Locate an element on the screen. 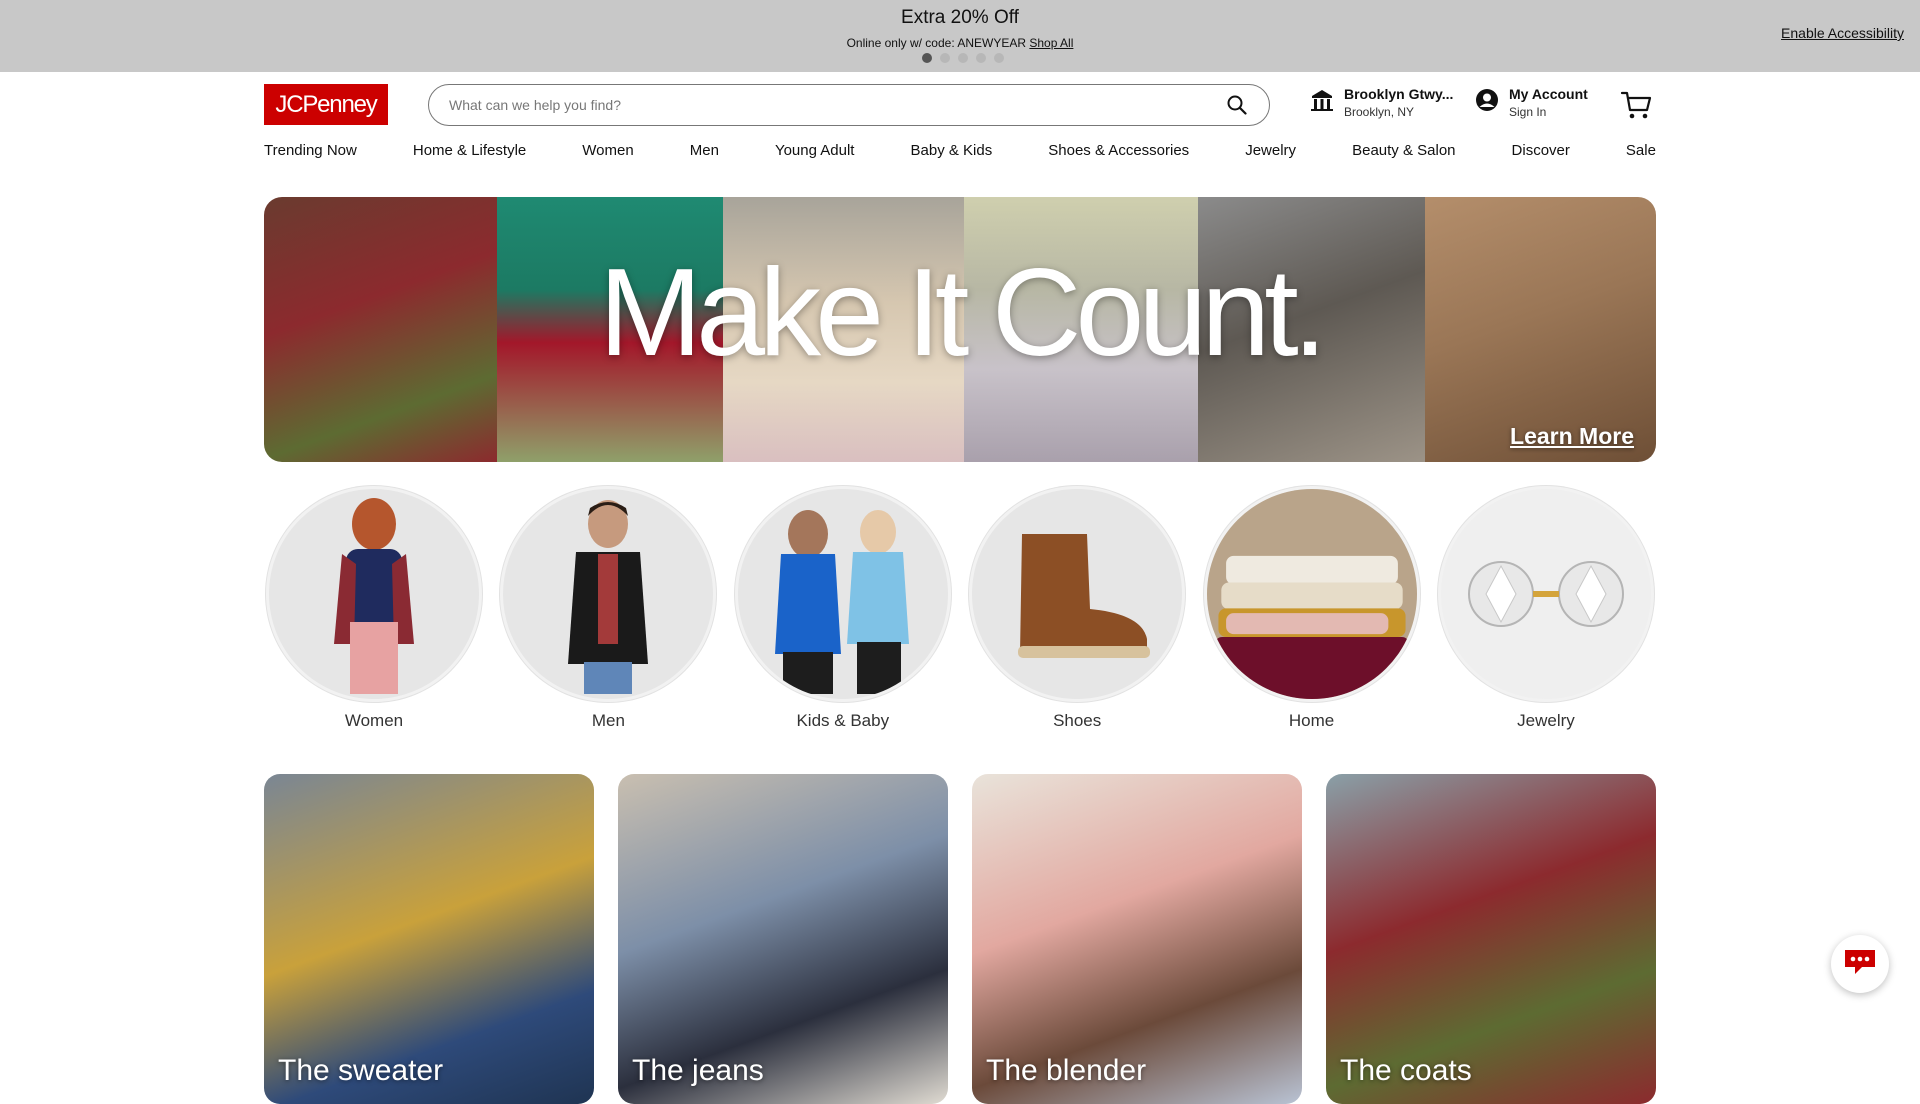 This screenshot has width=1920, height=1104. feature-card-blender: The blender is located at coordinates (1137, 939).